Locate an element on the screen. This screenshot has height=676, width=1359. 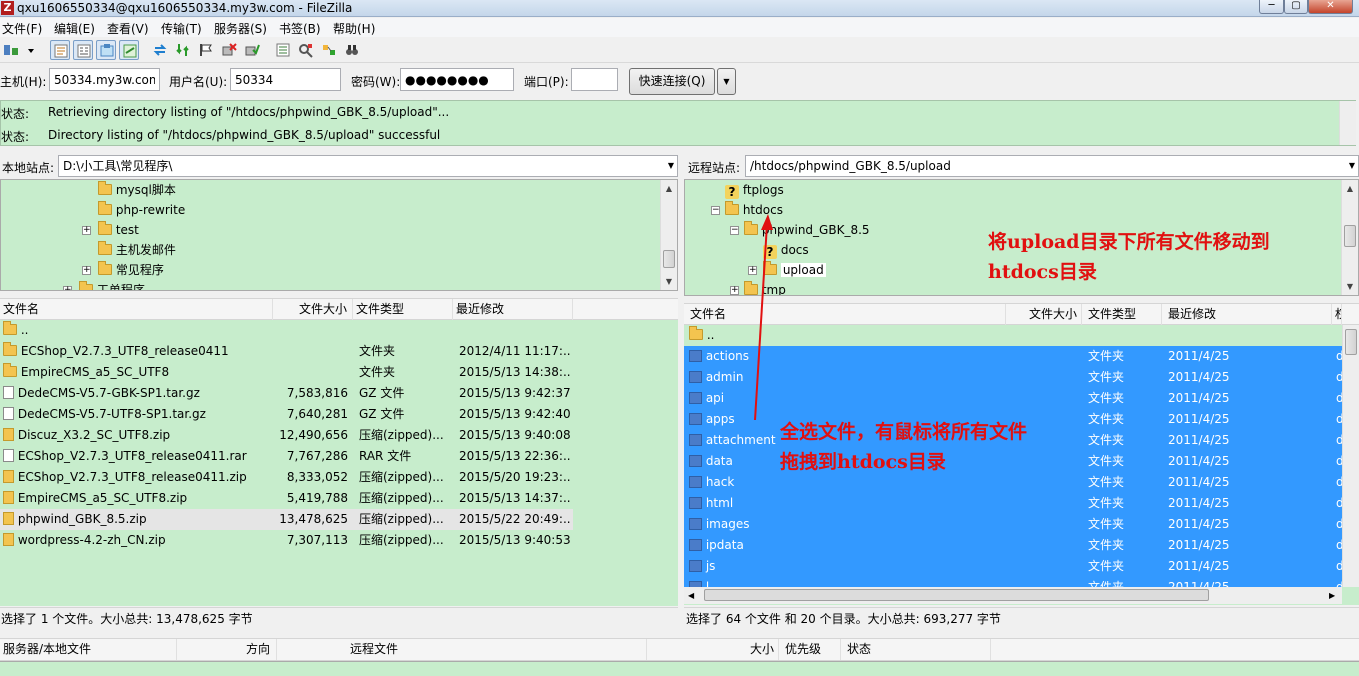
annotation-arrow is located at coordinates (763, 317).